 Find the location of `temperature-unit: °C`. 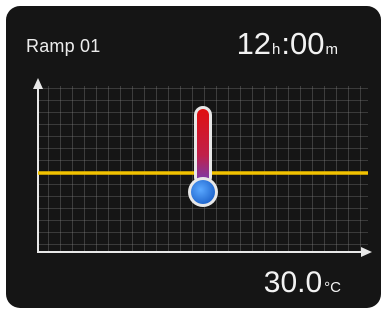

temperature-unit: °C is located at coordinates (332, 287).